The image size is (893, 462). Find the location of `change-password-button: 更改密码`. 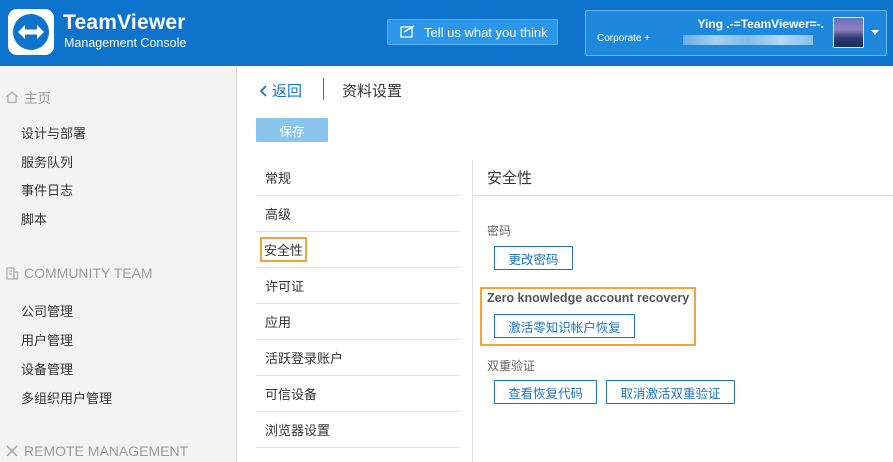

change-password-button: 更改密码 is located at coordinates (533, 258).